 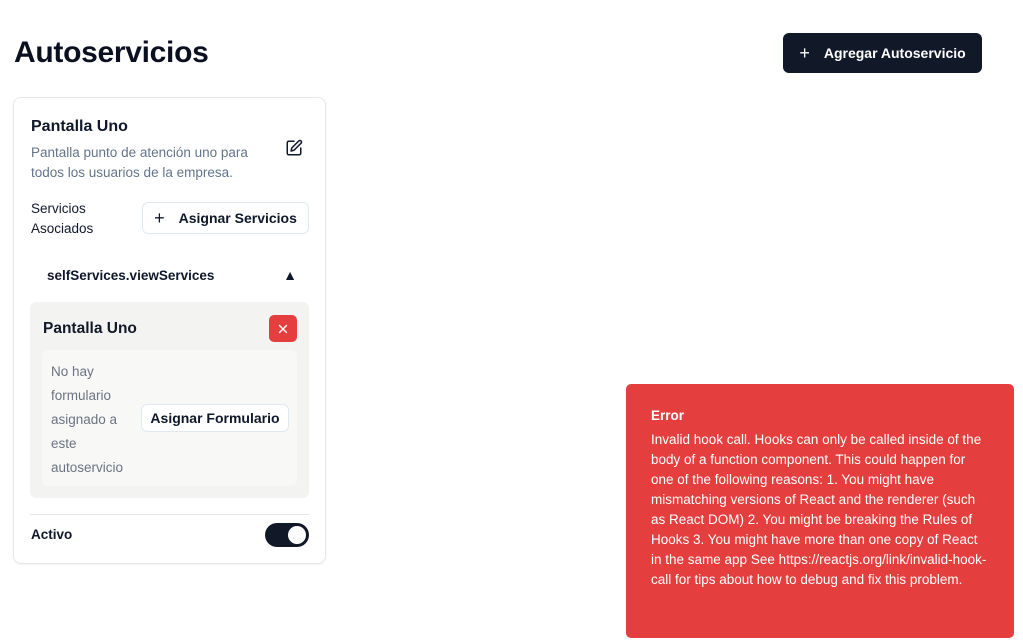 What do you see at coordinates (290, 275) in the screenshot?
I see `chevron-up-icon: ▲` at bounding box center [290, 275].